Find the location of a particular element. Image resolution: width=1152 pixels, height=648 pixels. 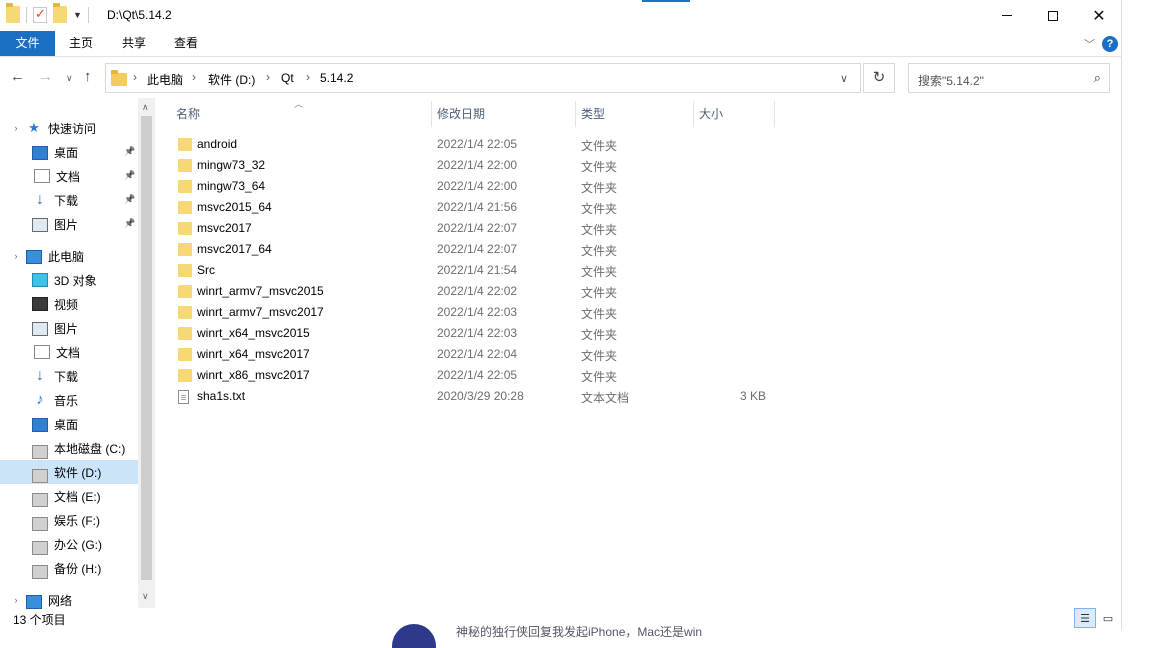

tab-view: 查看 is located at coordinates (186, 43).